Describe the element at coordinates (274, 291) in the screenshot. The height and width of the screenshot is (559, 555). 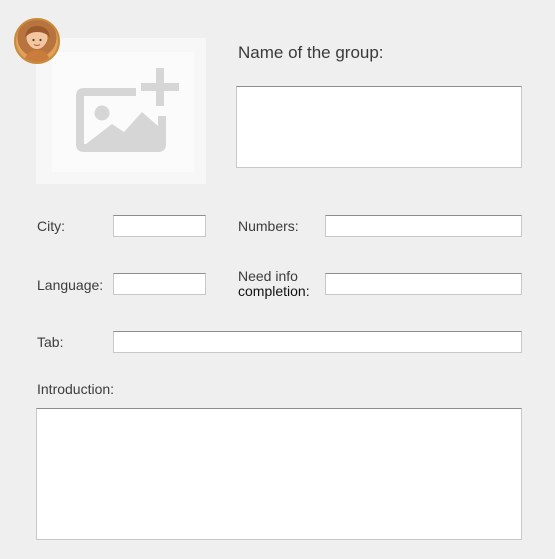
I see `need-info-label-line2: completion:` at that location.